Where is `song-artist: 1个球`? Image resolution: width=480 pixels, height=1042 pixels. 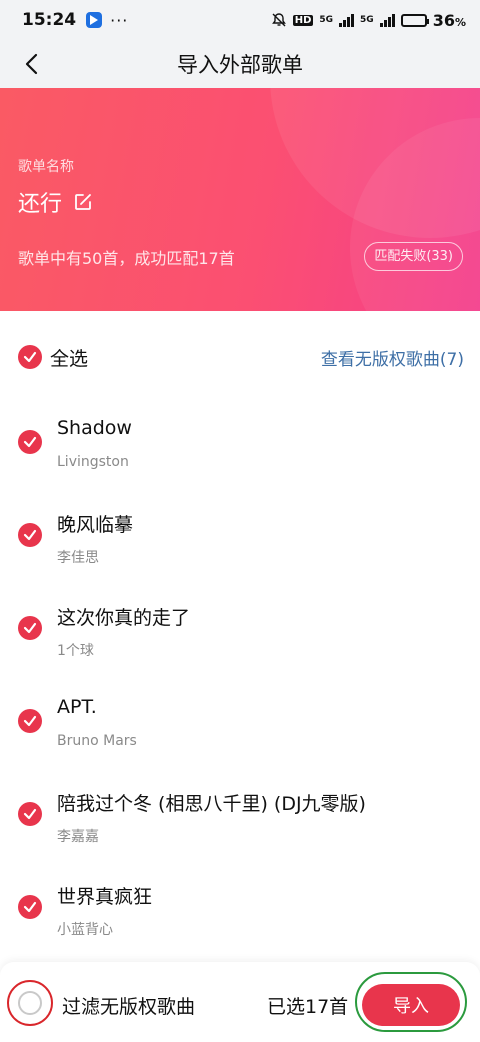 song-artist: 1个球 is located at coordinates (75, 651).